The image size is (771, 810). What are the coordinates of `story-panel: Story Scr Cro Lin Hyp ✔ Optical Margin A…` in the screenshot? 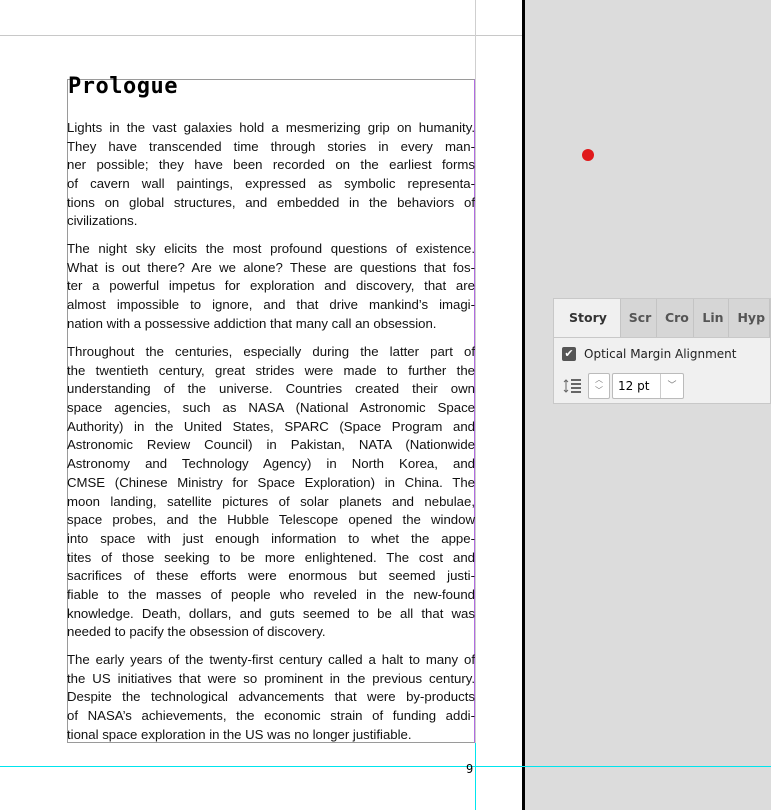 It's located at (662, 351).